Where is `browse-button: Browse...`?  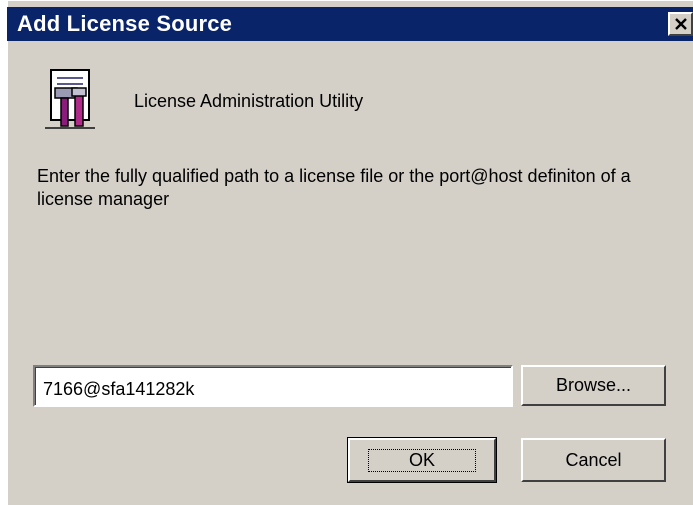
browse-button: Browse... is located at coordinates (593, 385).